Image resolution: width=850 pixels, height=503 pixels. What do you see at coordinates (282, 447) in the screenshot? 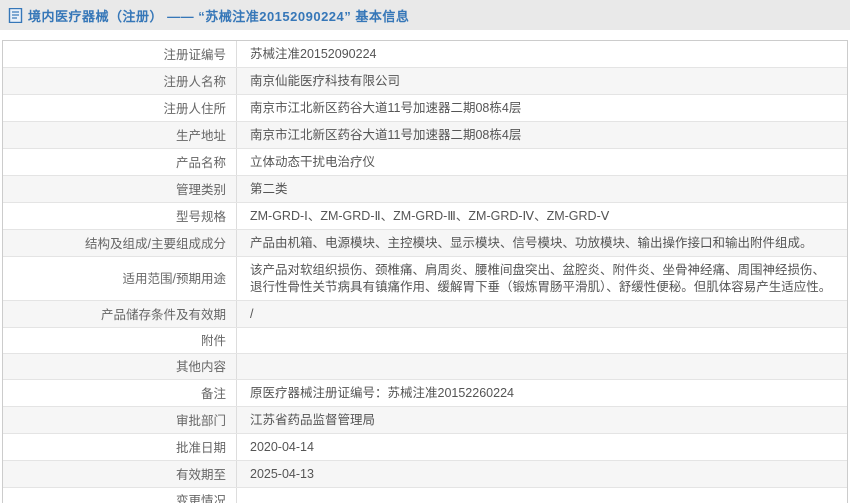
I see `row-value: 2020-04-14` at bounding box center [282, 447].